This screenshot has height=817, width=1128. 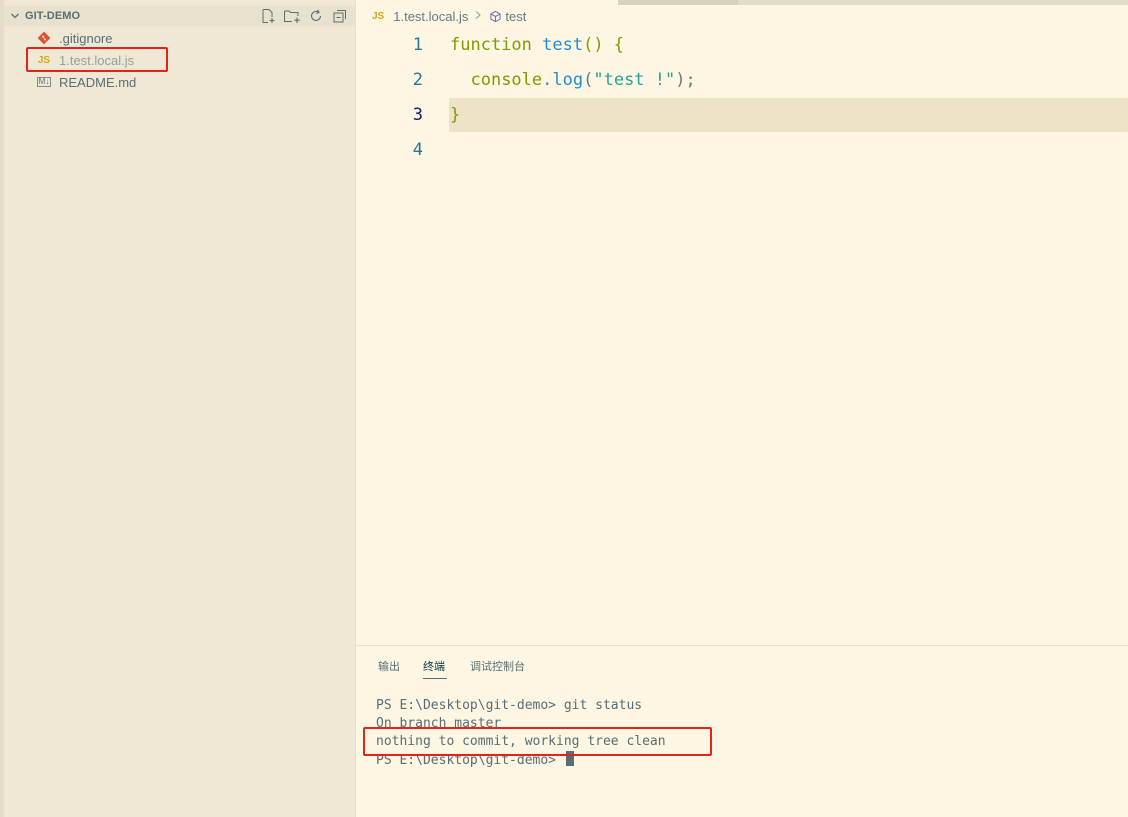 What do you see at coordinates (537, 45) in the screenshot?
I see `line-code: function test() {` at bounding box center [537, 45].